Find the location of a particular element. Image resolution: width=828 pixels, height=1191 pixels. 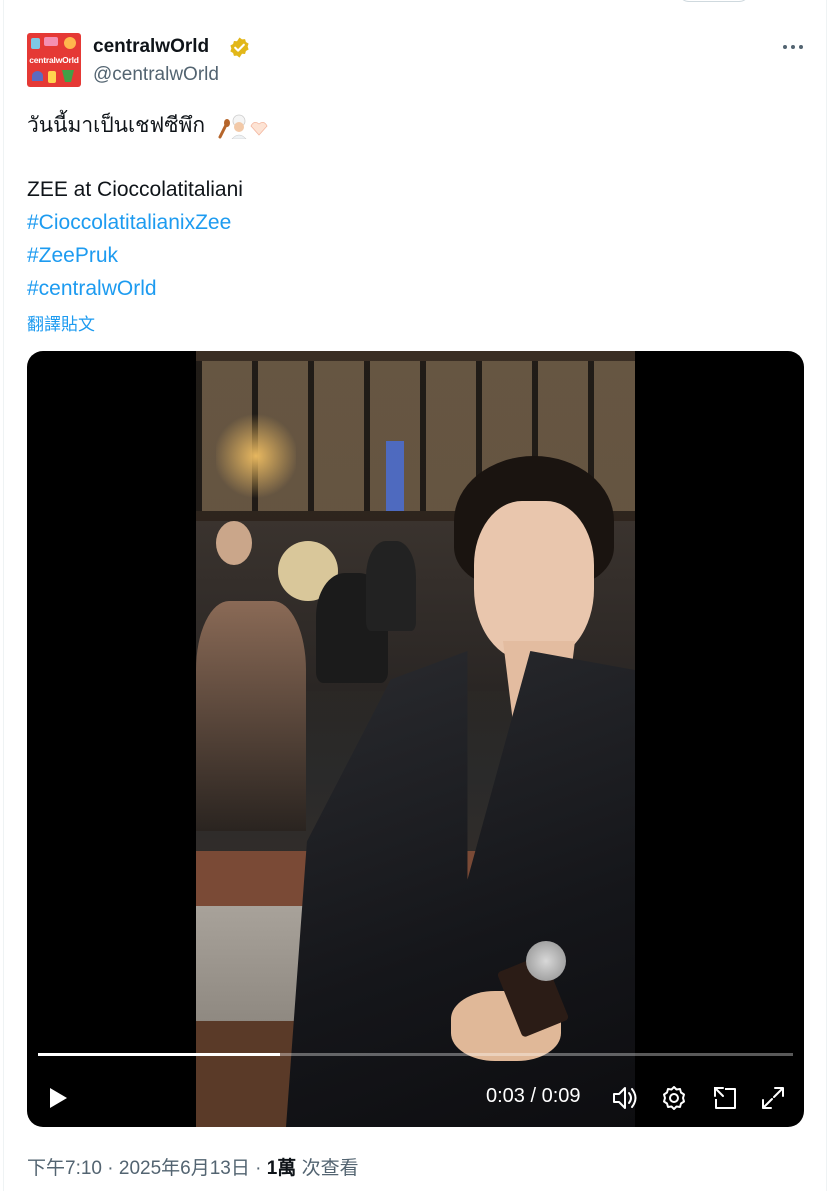

avatar-logo-text: centralwOrld is located at coordinates (54, 60).